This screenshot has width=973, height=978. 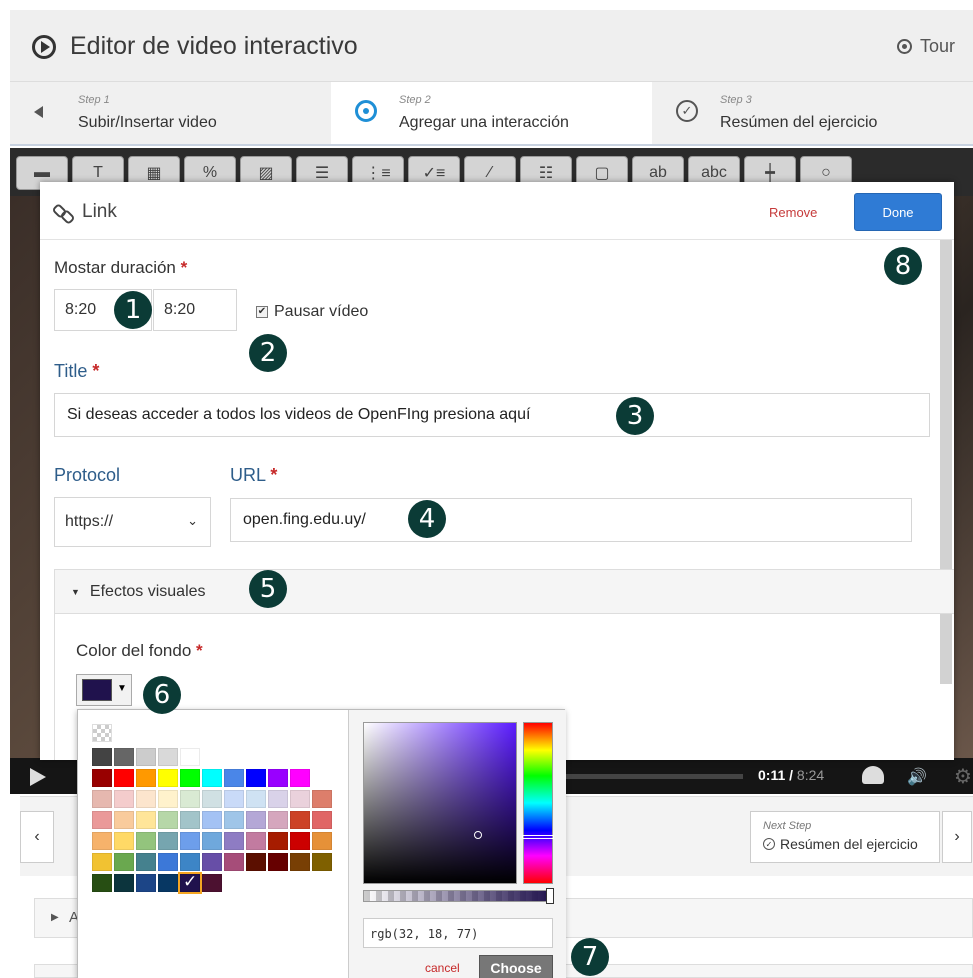 I want to click on visual-effects-header: ▼ Efectos visuales, so click(x=504, y=592).